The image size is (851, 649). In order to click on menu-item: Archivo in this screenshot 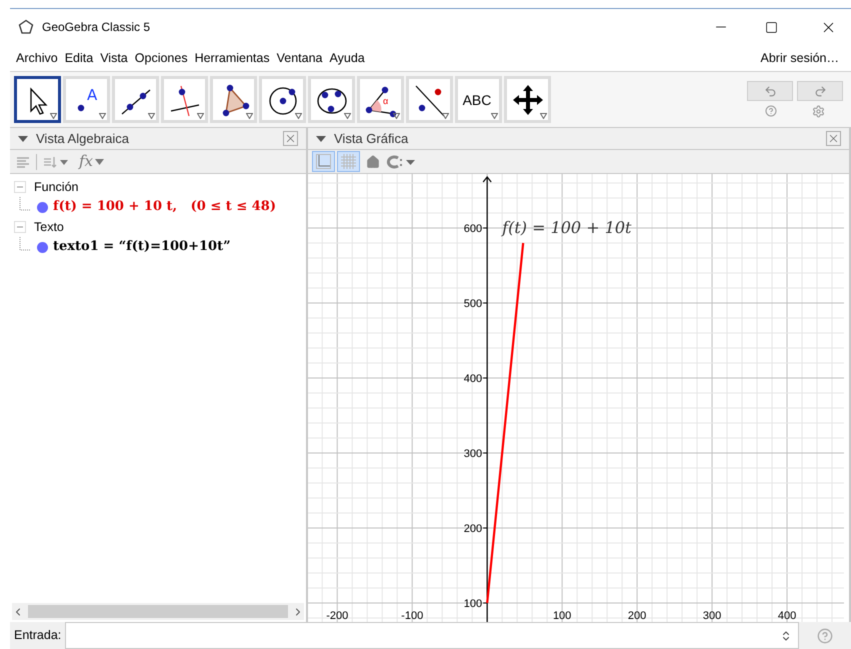, I will do `click(37, 58)`.